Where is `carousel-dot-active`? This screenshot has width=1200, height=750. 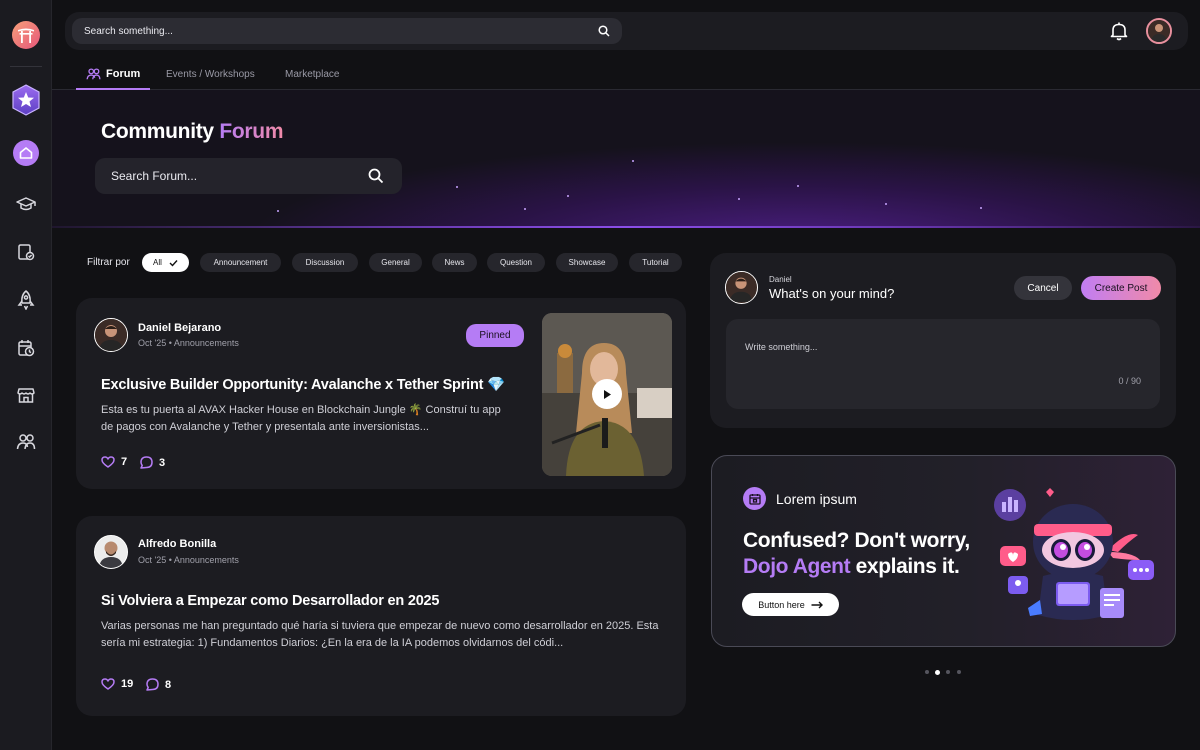 carousel-dot-active is located at coordinates (937, 672).